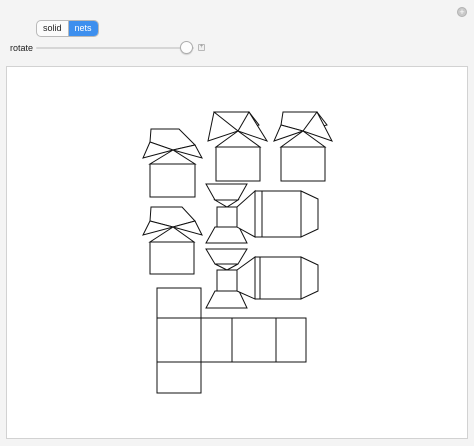 The width and height of the screenshot is (474, 446). What do you see at coordinates (186, 47) in the screenshot?
I see `rotate-slider-thumb` at bounding box center [186, 47].